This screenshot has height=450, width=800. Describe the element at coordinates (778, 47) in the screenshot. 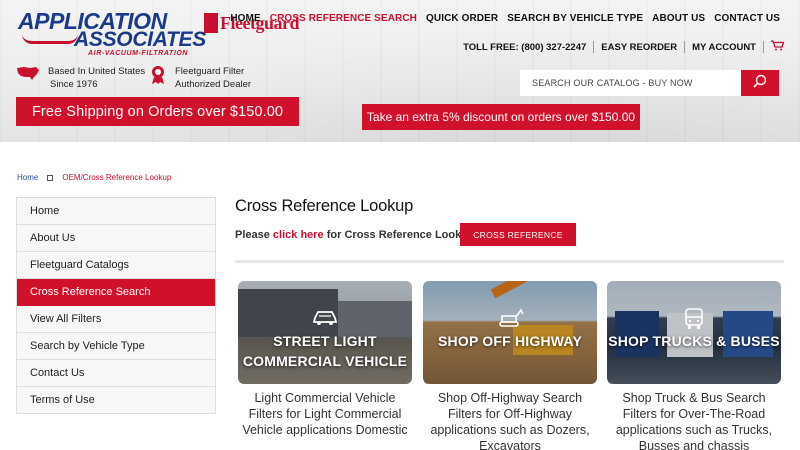

I see `cart-icon` at that location.